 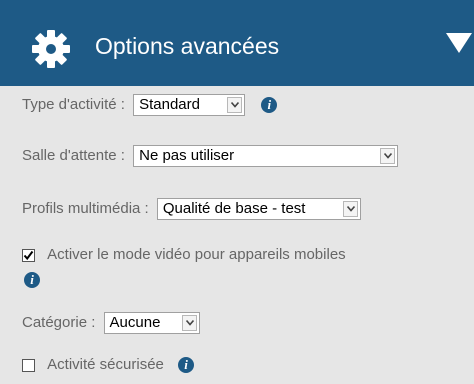 What do you see at coordinates (187, 155) in the screenshot?
I see `waiting-room-value: Ne pas utiliser` at bounding box center [187, 155].